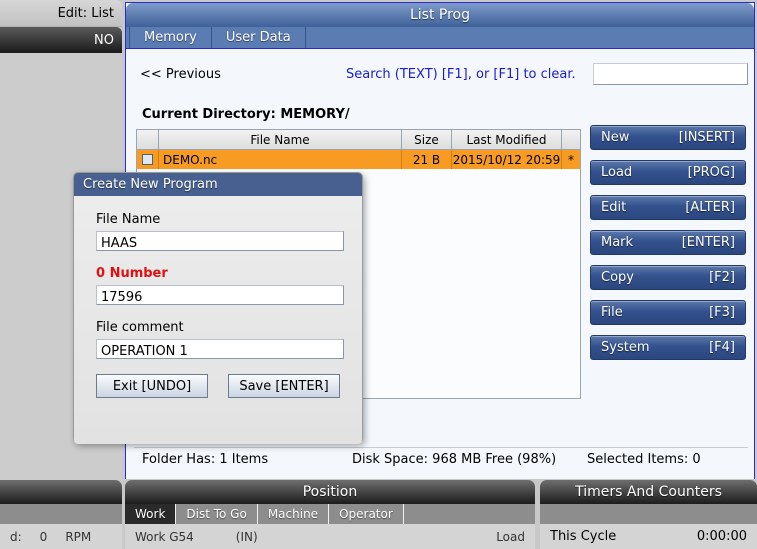 This screenshot has width=757, height=549. Describe the element at coordinates (461, 74) in the screenshot. I see `search-hint-text: Search (TEXT) [F1], or [F1] to clear.` at that location.